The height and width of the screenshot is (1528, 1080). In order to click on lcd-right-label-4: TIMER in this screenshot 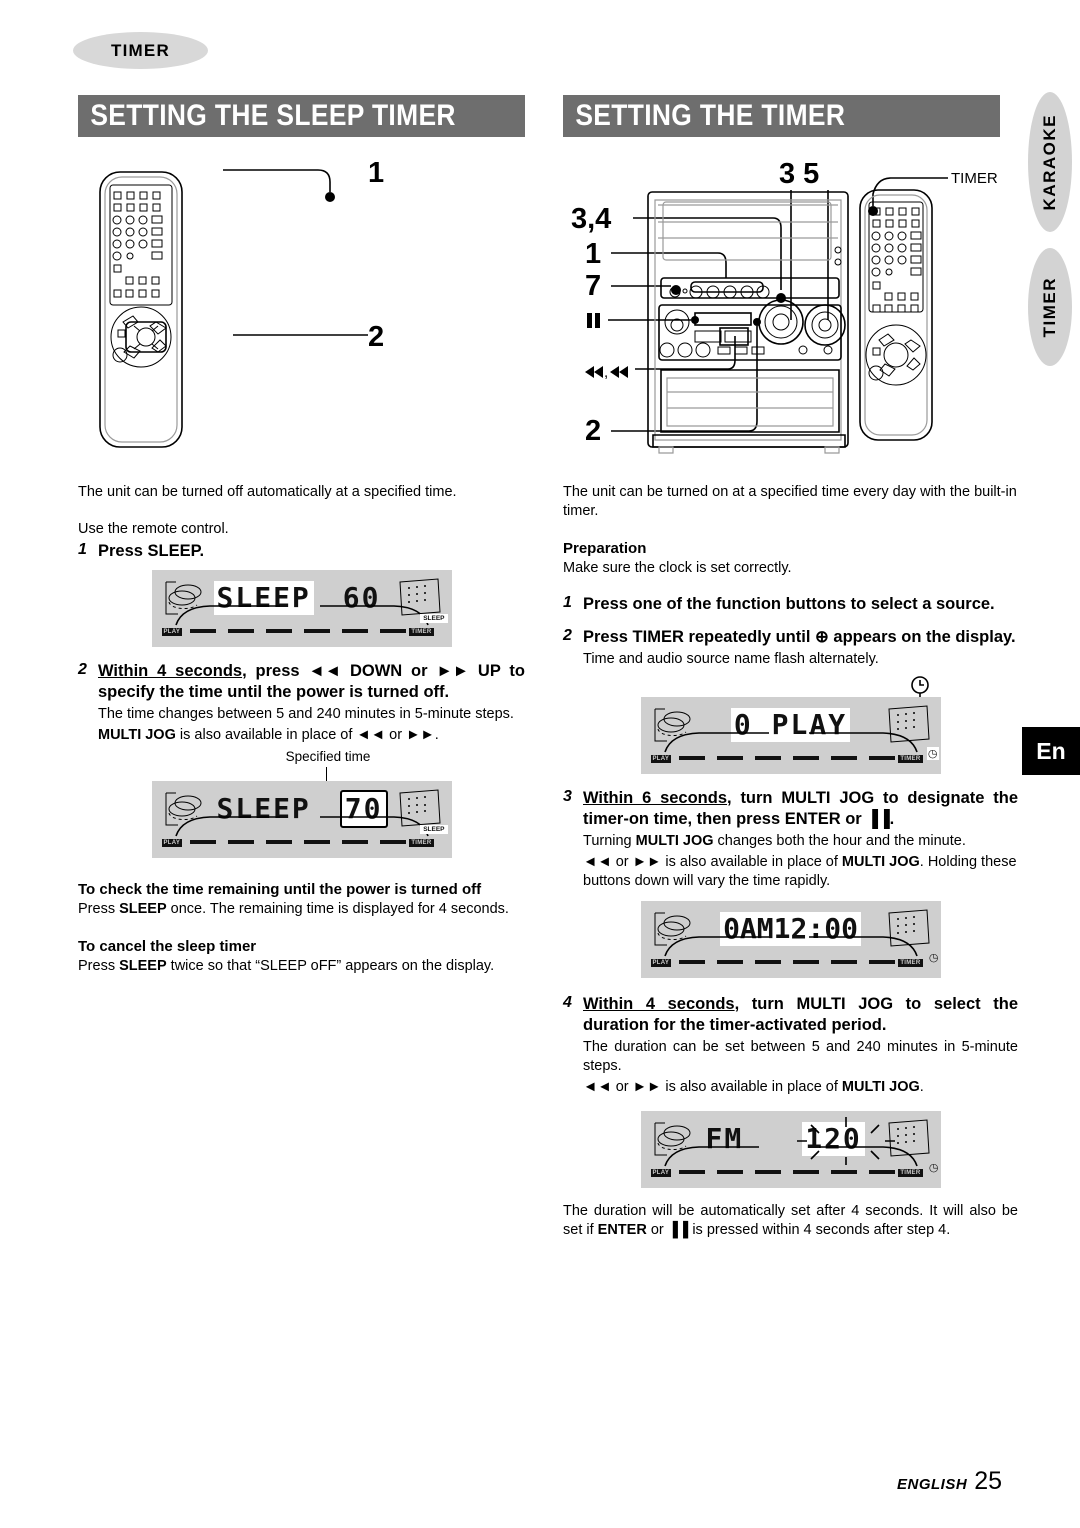, I will do `click(910, 963)`.